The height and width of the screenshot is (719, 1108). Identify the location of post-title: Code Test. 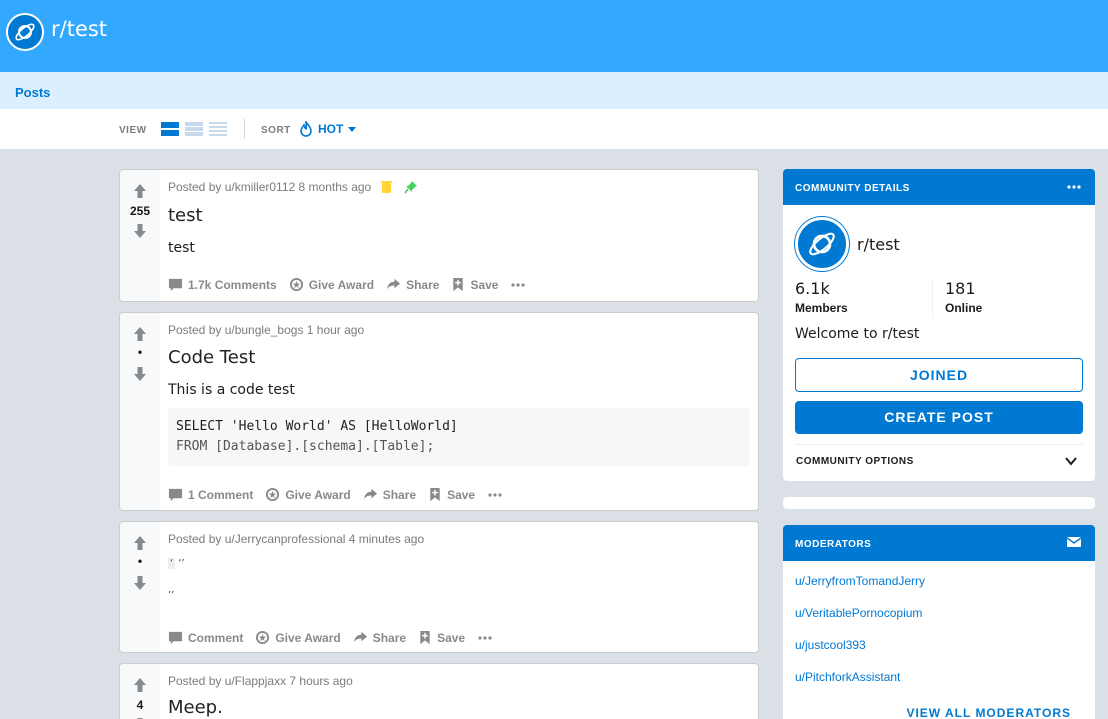
(211, 357).